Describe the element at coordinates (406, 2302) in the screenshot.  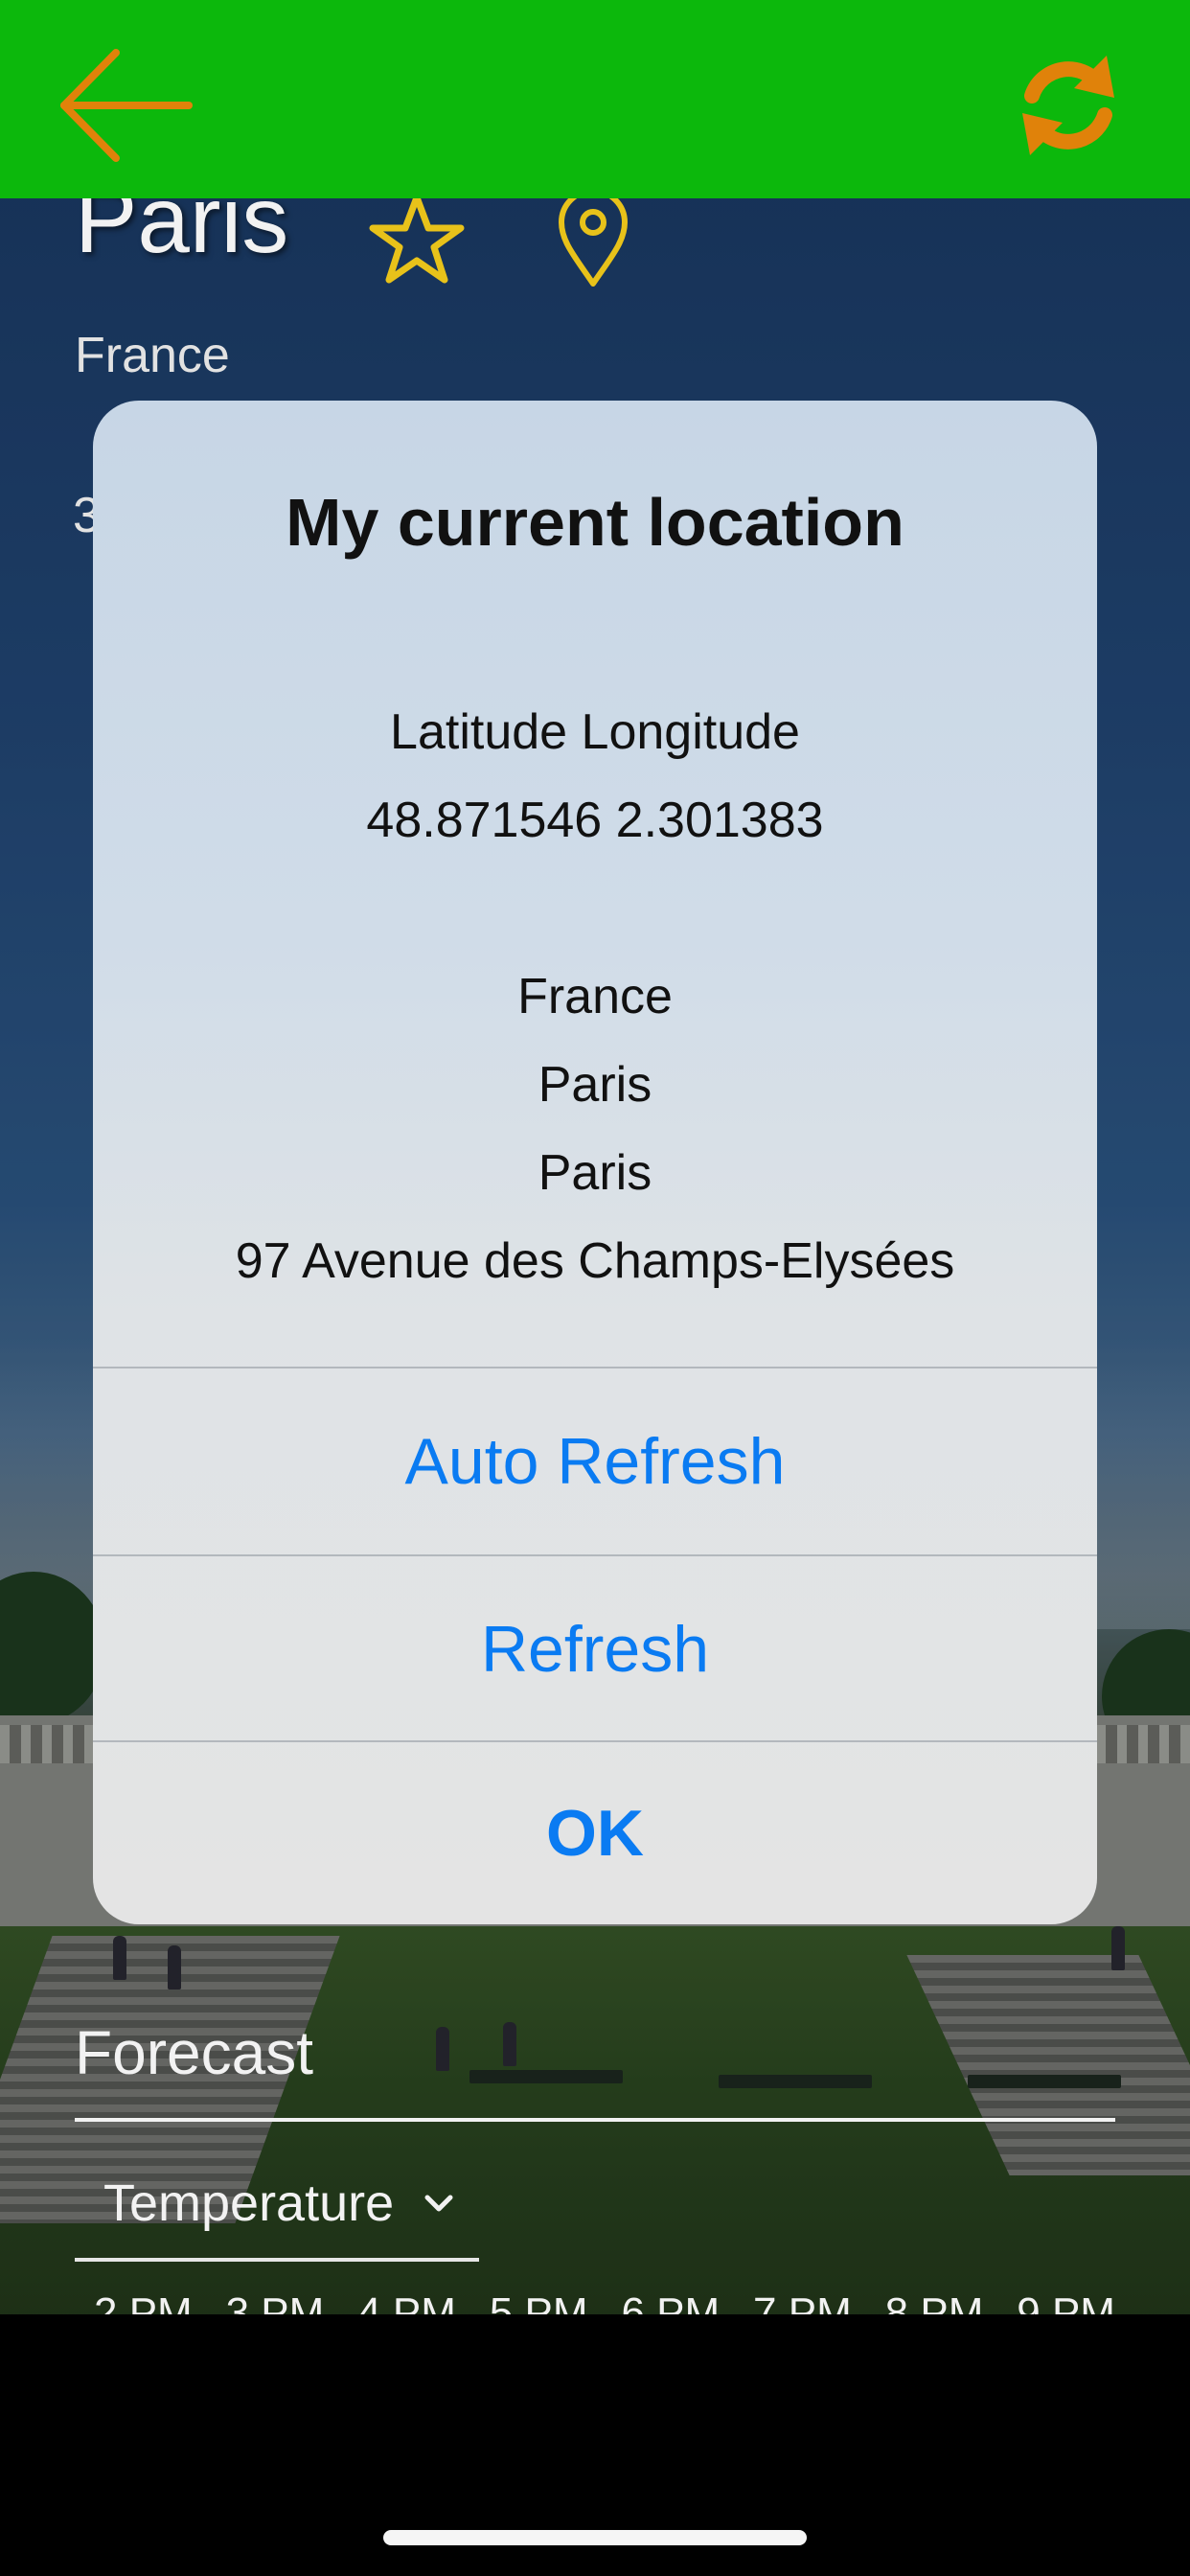
I see `forecast-hour: 4 PM` at that location.